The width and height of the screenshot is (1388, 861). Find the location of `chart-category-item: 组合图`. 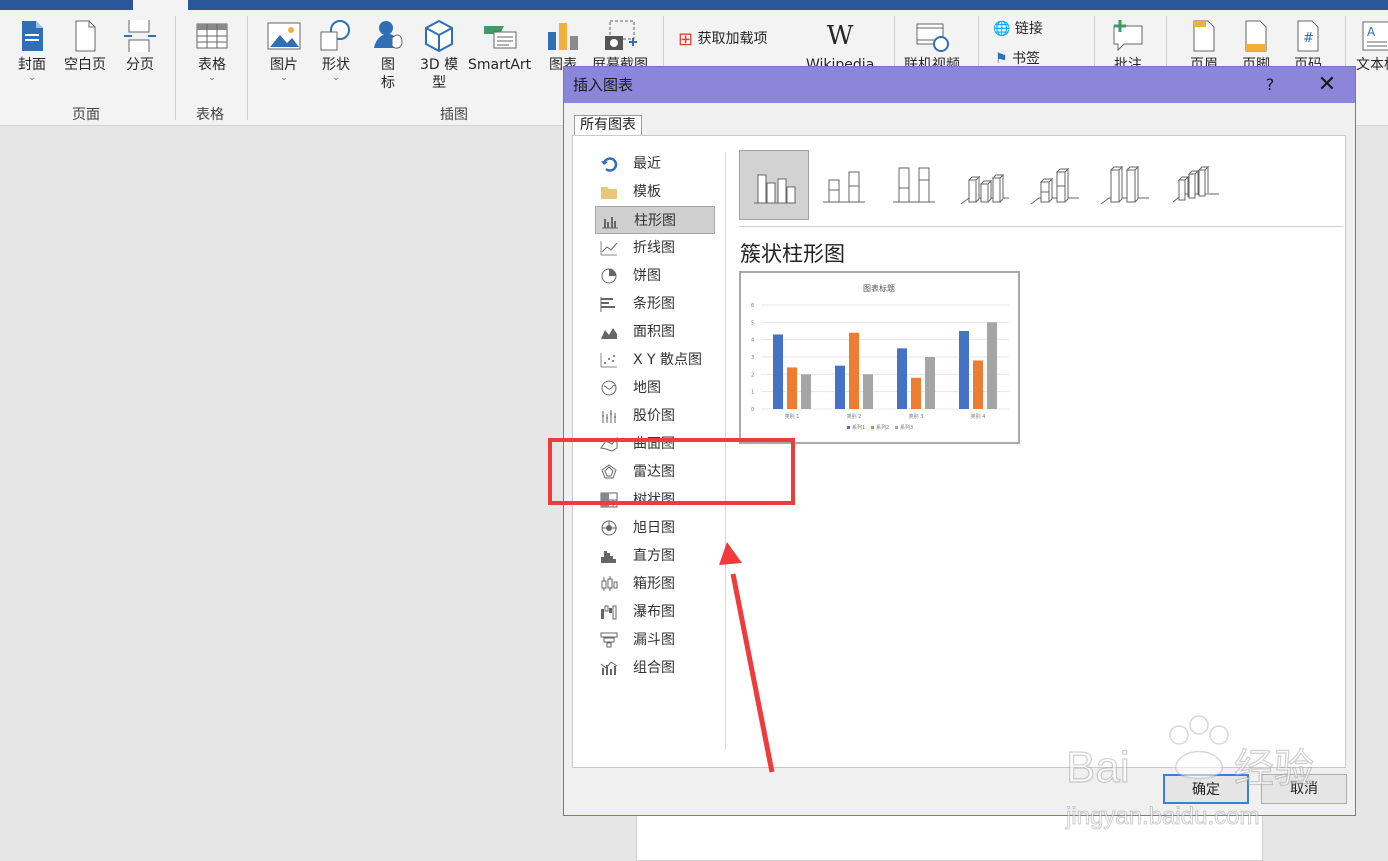

chart-category-item: 组合图 is located at coordinates (655, 668).